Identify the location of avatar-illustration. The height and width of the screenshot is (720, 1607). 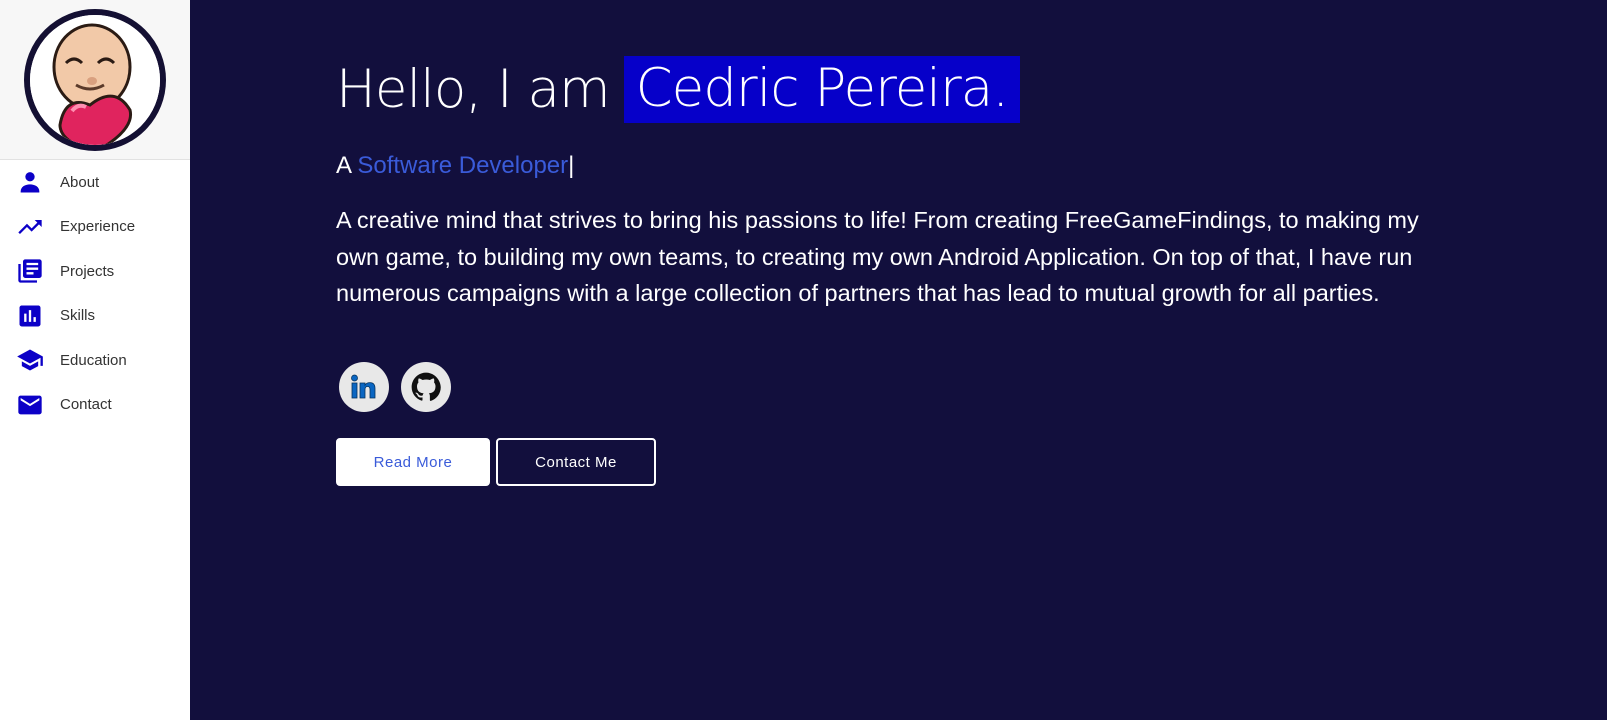
(95, 79).